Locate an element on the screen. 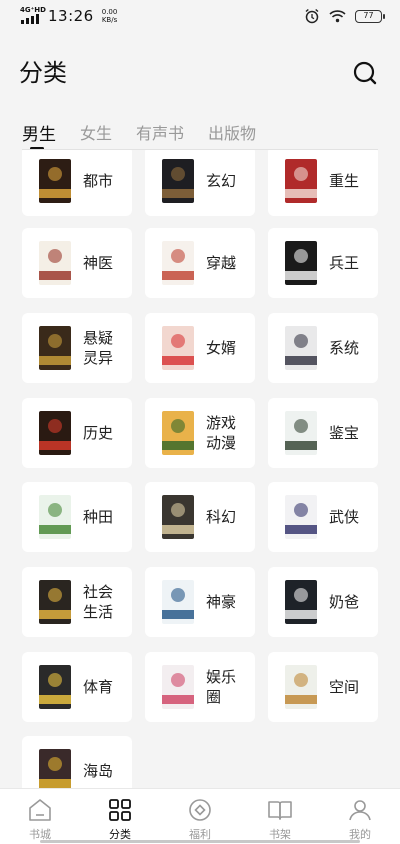 The image size is (400, 844). alarm-icon is located at coordinates (312, 16).